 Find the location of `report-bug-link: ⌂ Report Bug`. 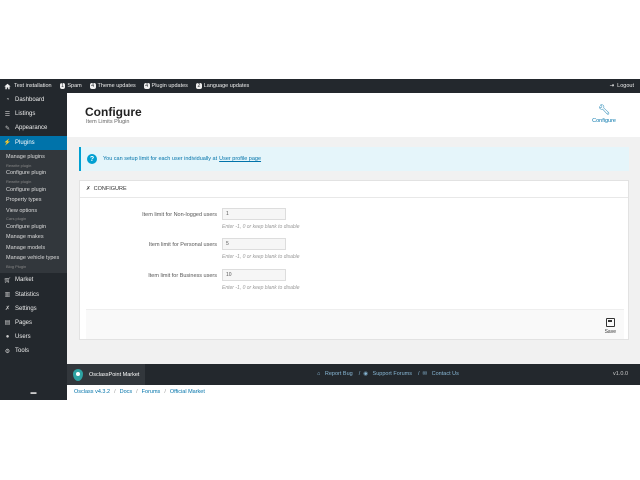

report-bug-link: ⌂ Report Bug is located at coordinates (336, 374).